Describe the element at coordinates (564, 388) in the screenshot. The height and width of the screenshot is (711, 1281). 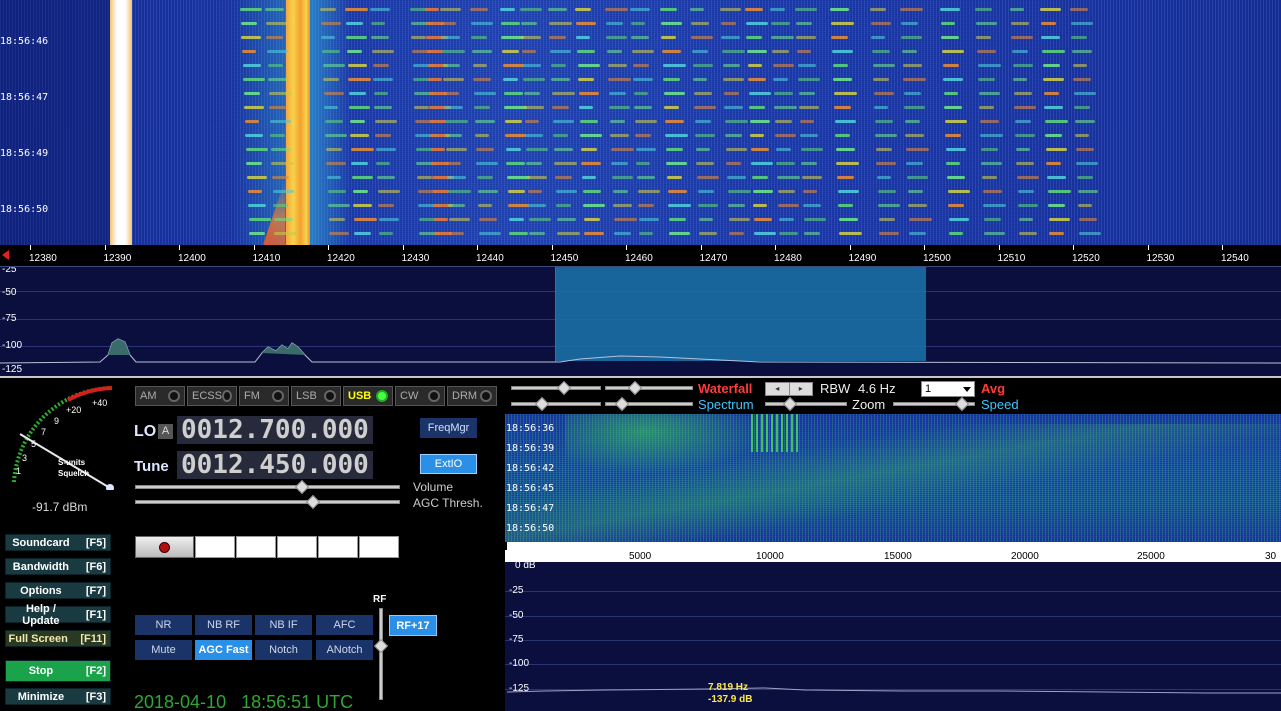
I see `waterfall-offset-handle` at that location.